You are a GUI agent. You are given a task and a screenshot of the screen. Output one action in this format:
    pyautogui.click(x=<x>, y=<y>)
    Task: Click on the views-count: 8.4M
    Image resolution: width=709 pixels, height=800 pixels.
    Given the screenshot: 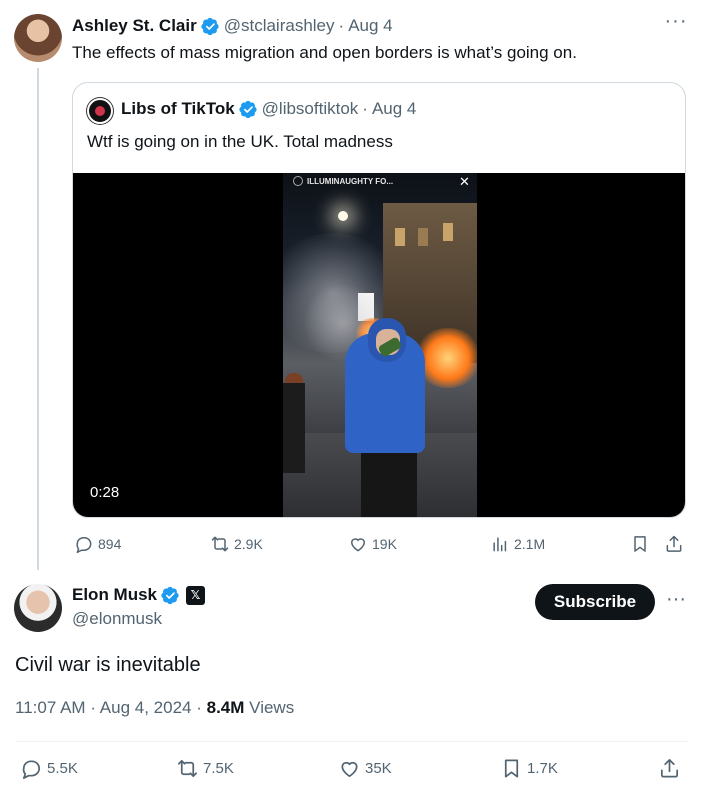 What is the action you would take?
    pyautogui.click(x=225, y=707)
    